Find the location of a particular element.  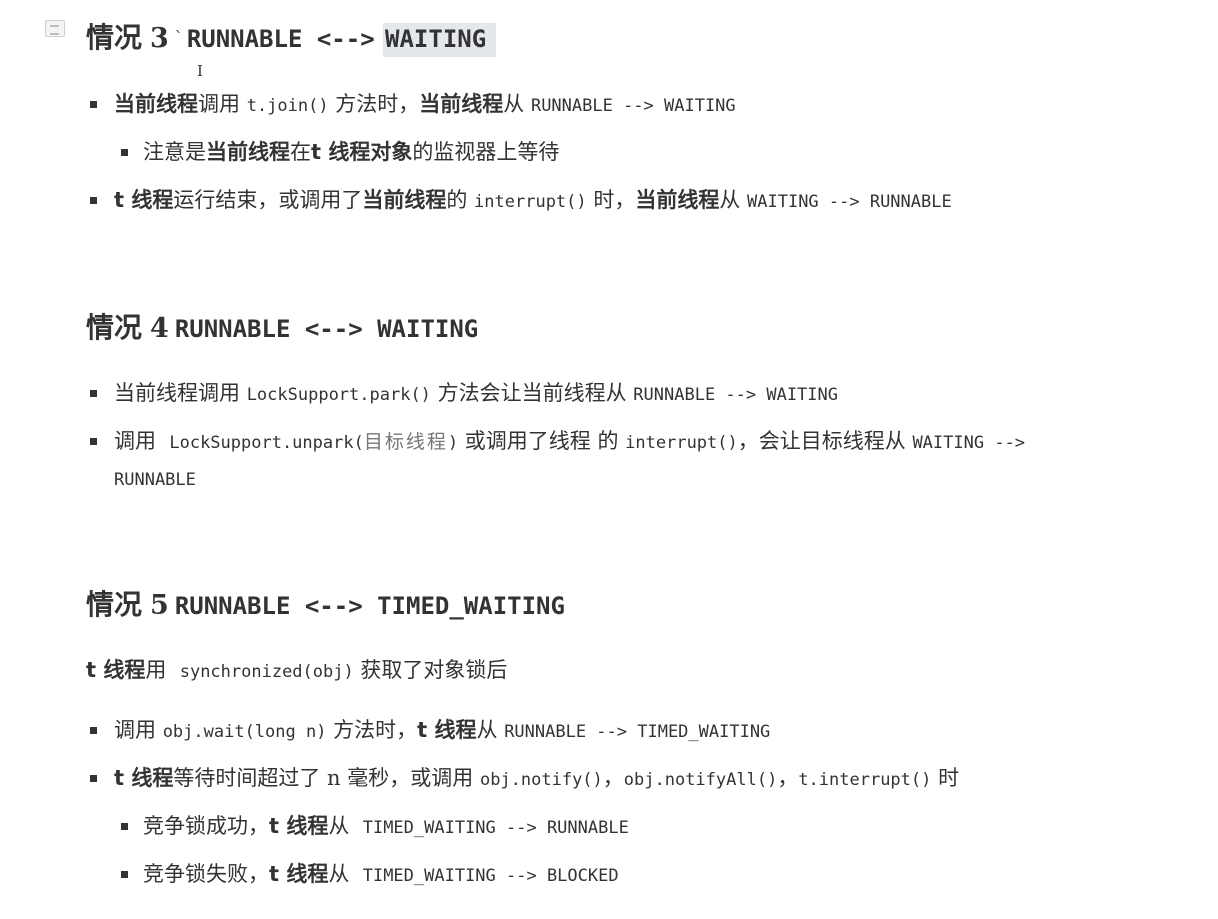

list-item: 竞争锁成功，t 线程从 TIMED_WAITING --> RUNNABLE is located at coordinates (386, 826).